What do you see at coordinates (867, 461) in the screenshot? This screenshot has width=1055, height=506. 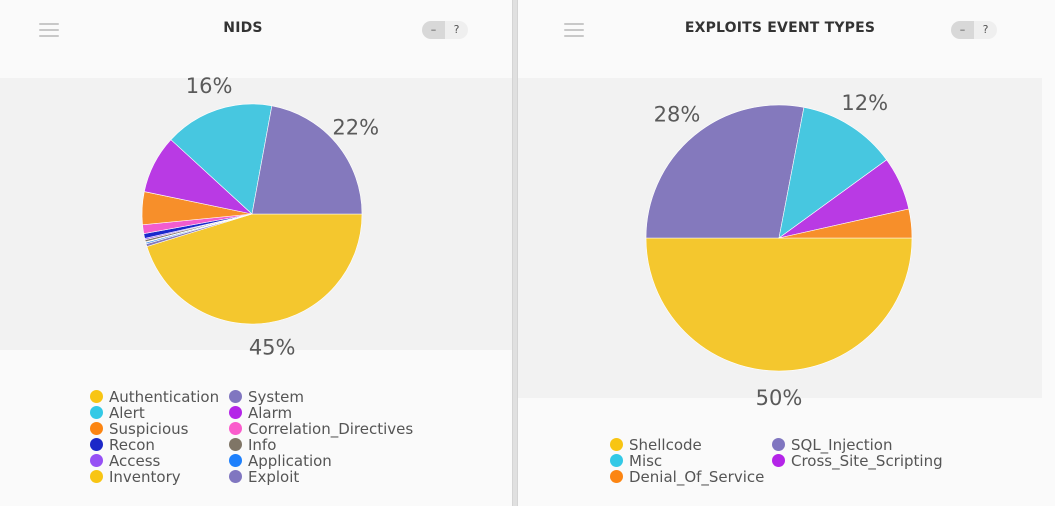 I see `legend-label: Cross_Site_Scripting` at bounding box center [867, 461].